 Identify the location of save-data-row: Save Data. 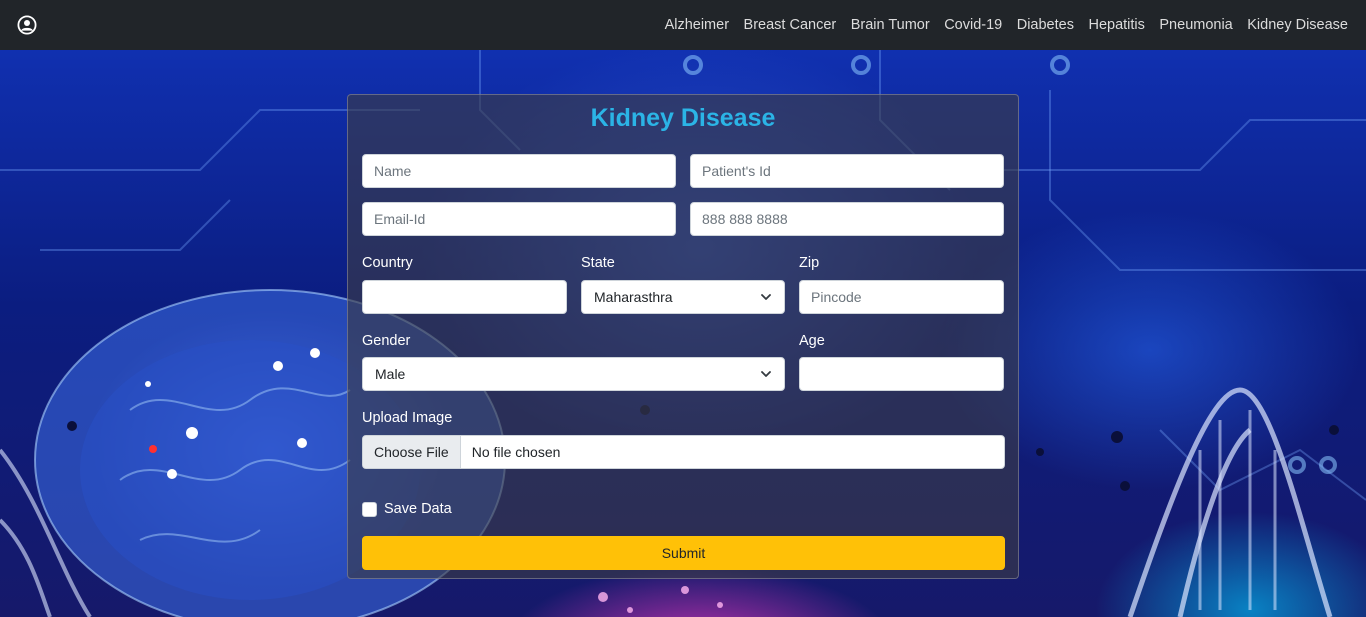
(407, 509).